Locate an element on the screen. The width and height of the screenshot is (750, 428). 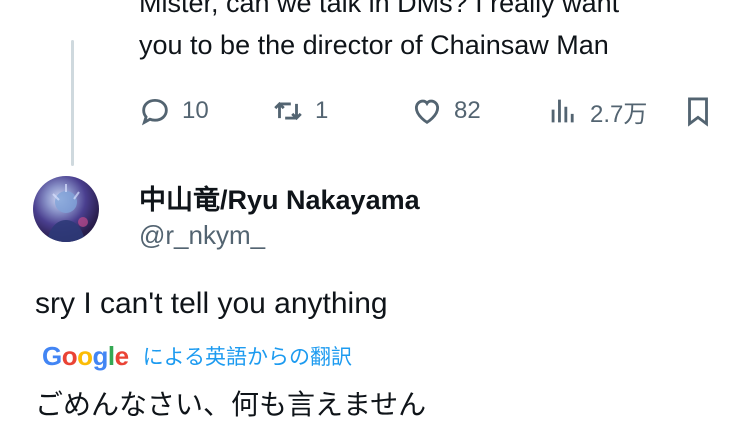
user-handle: @r_nkym_ is located at coordinates (202, 235).